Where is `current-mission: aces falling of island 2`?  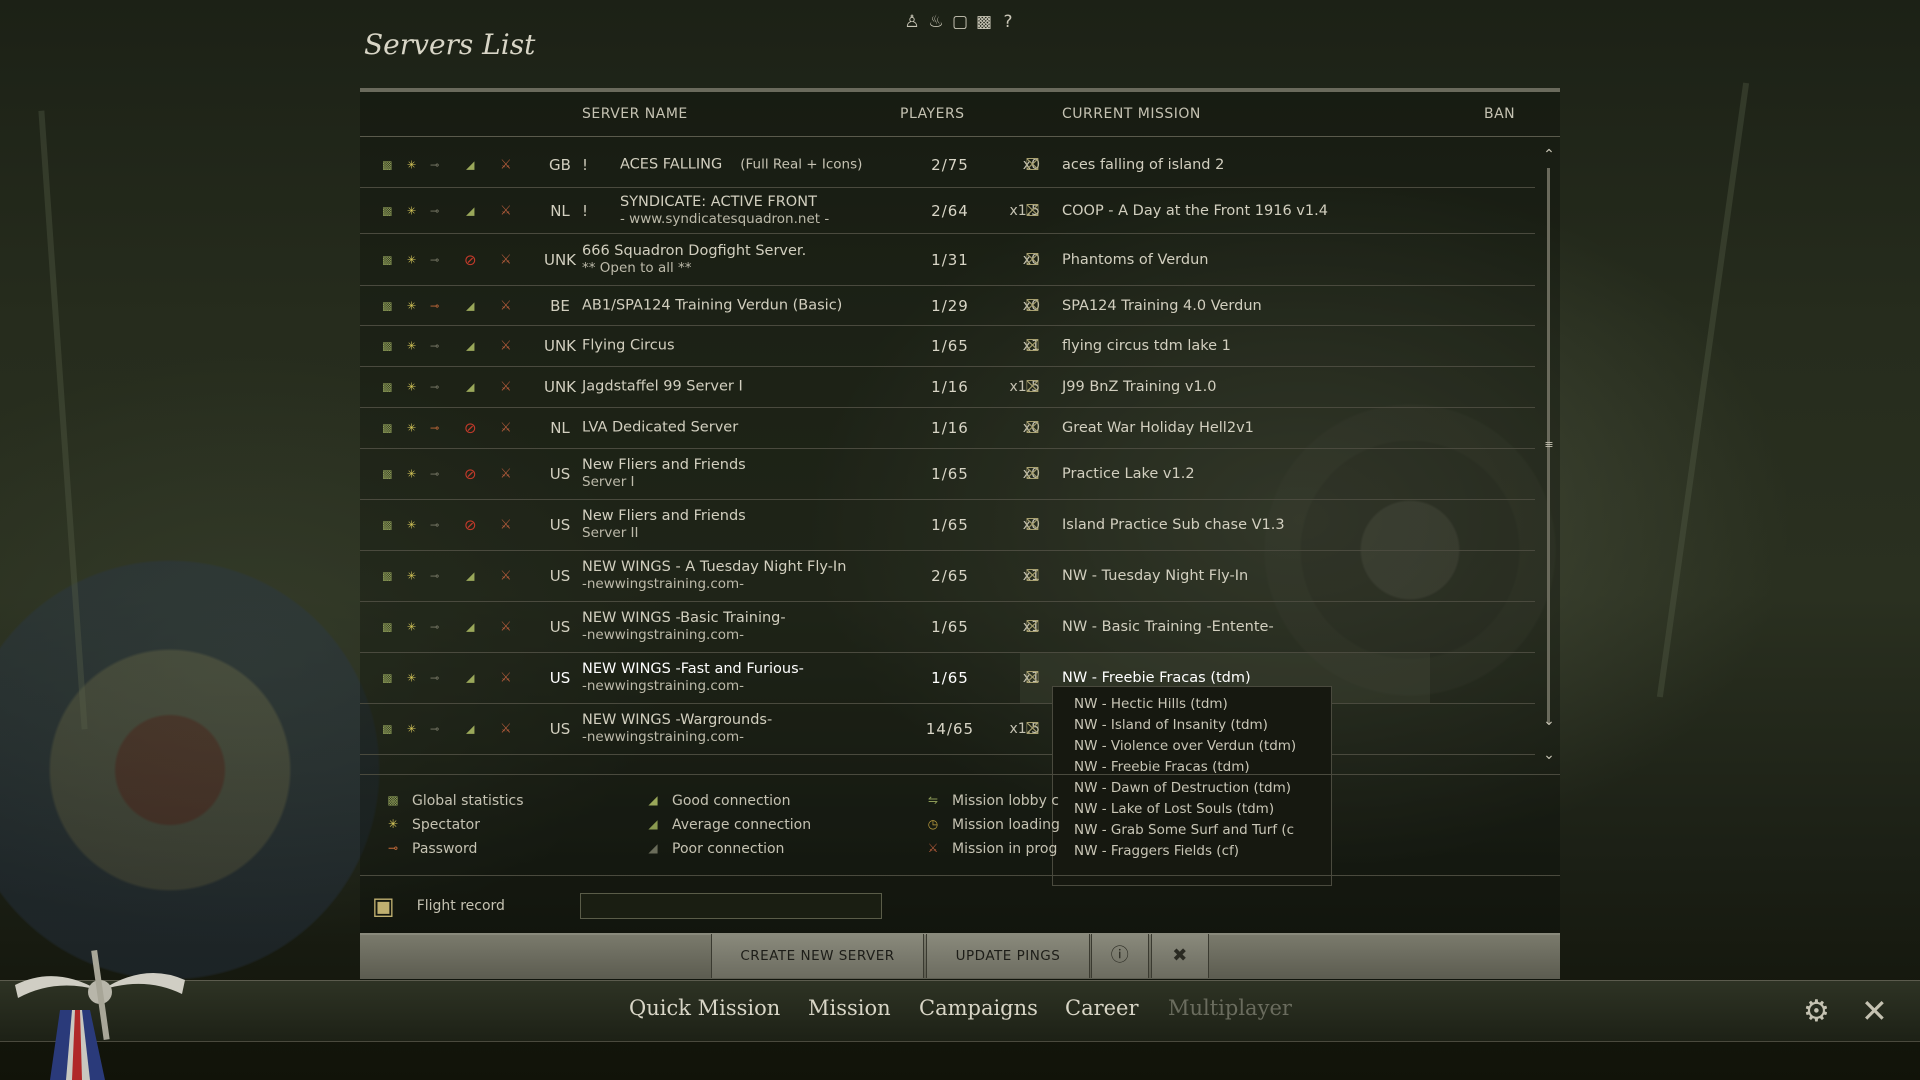 current-mission: aces falling of island 2 is located at coordinates (1143, 165).